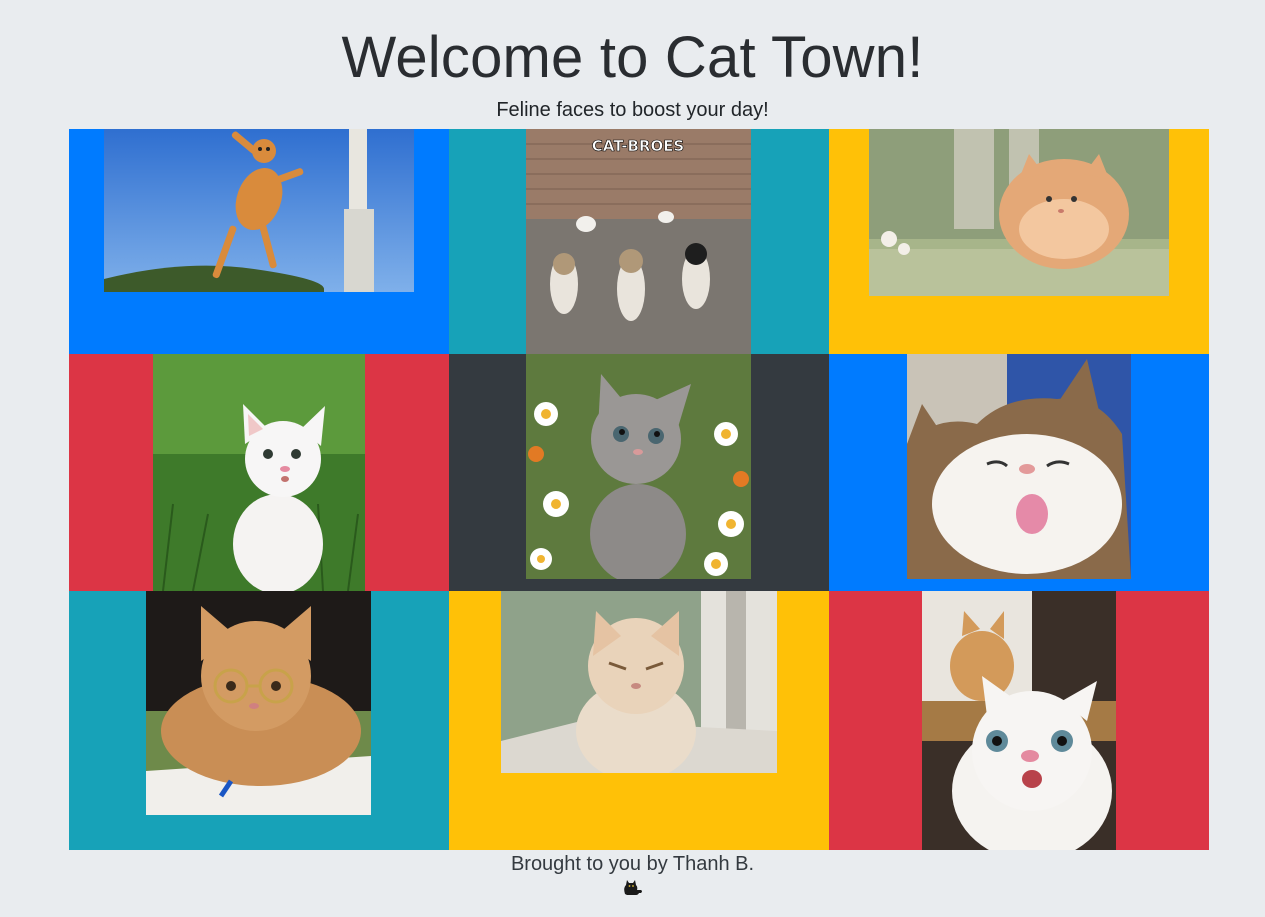  What do you see at coordinates (1019, 466) in the screenshot?
I see `tongue-out-cat-photo` at bounding box center [1019, 466].